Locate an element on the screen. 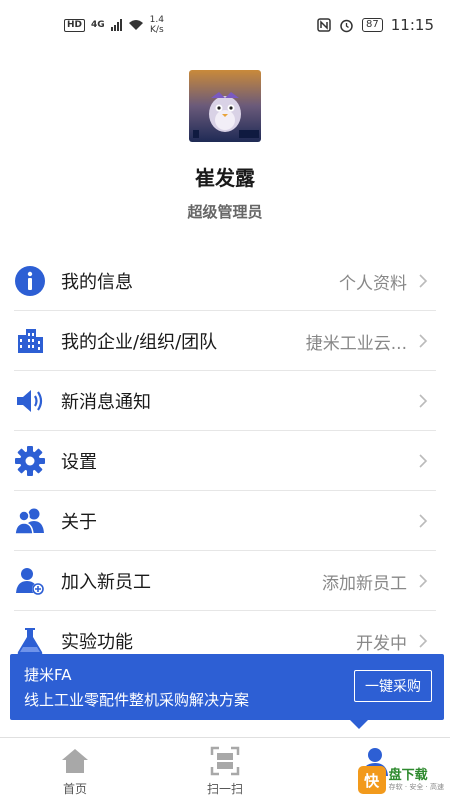 The height and width of the screenshot is (800, 450). watermark-title: 盘下载 is located at coordinates (408, 775).